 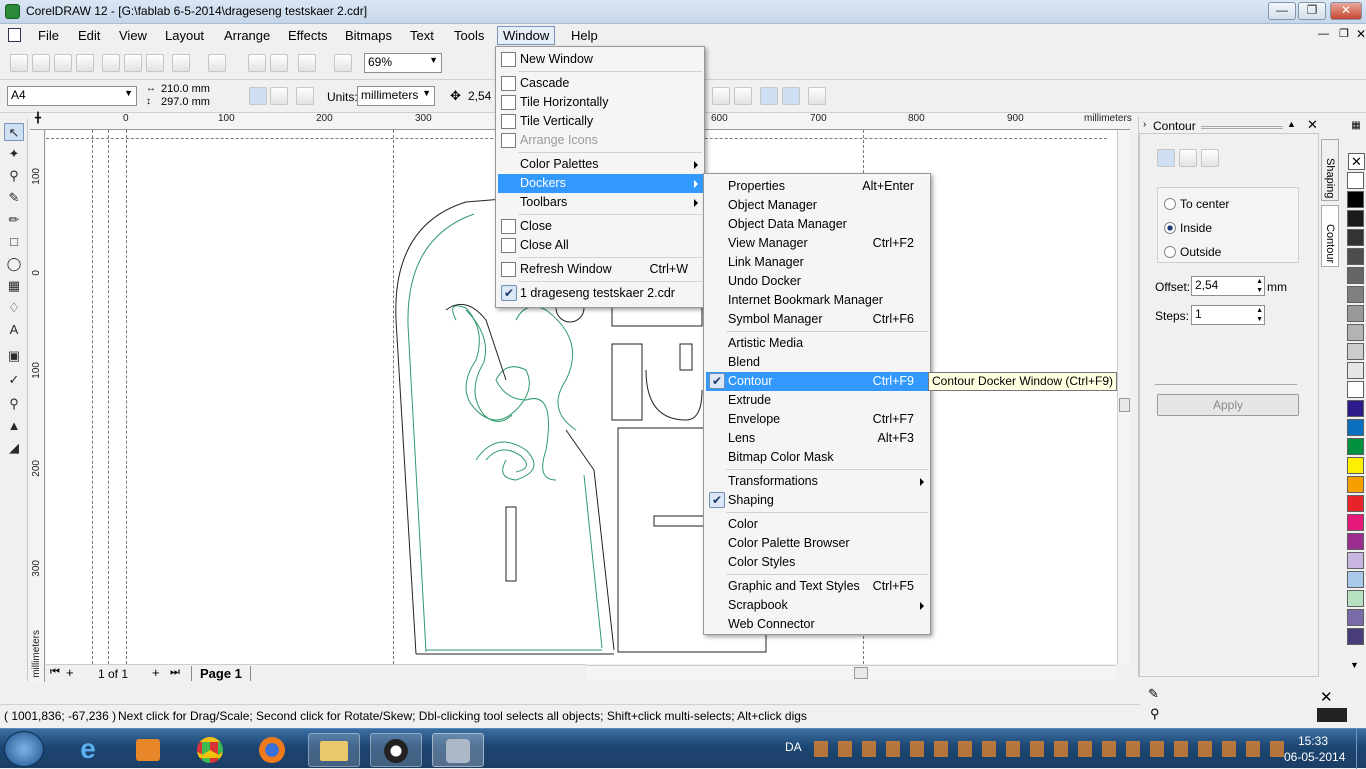 I want to click on menu-layout: Layout, so click(x=184, y=35).